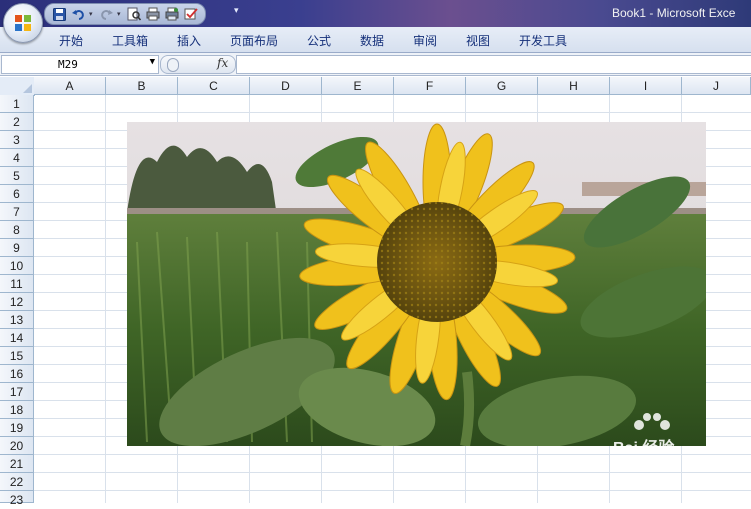  What do you see at coordinates (17, 176) in the screenshot?
I see `row-header: 5` at bounding box center [17, 176].